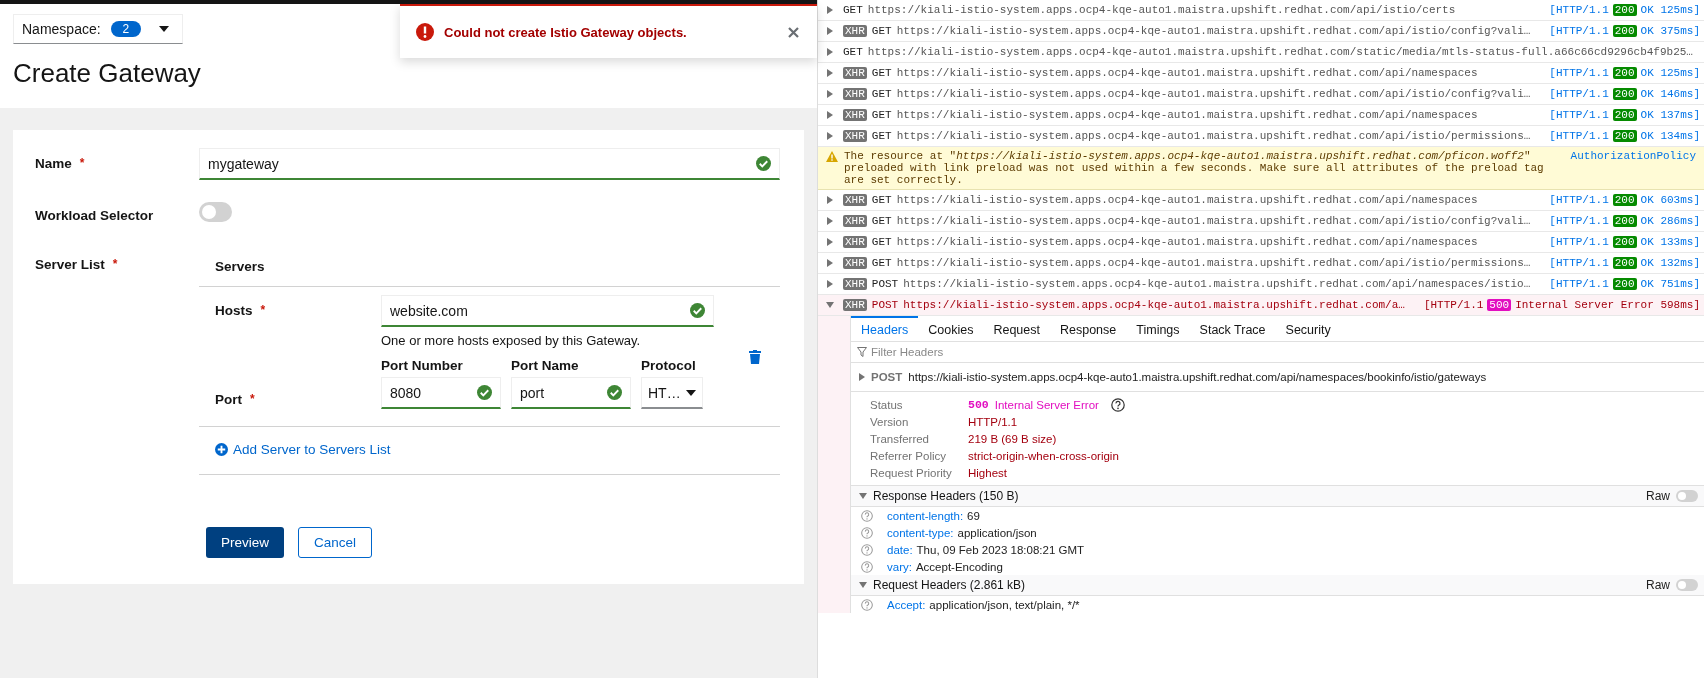 This screenshot has width=1704, height=678. Describe the element at coordinates (900, 549) in the screenshot. I see `header-name: date:` at that location.